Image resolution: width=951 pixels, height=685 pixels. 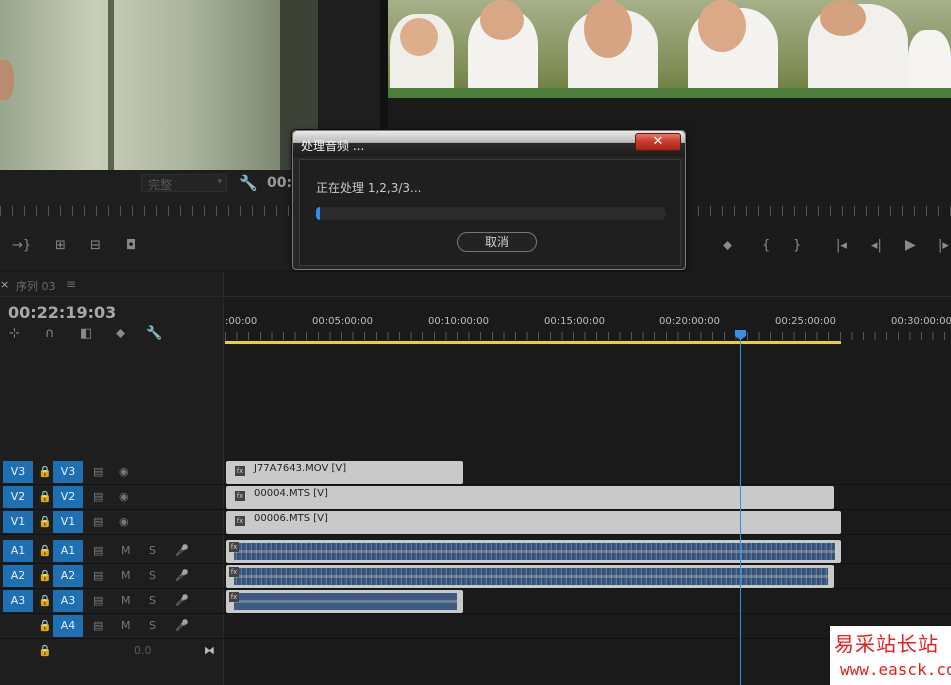 What do you see at coordinates (533, 522) in the screenshot?
I see `clip-v1: fx 00006.MTS [V]` at bounding box center [533, 522].